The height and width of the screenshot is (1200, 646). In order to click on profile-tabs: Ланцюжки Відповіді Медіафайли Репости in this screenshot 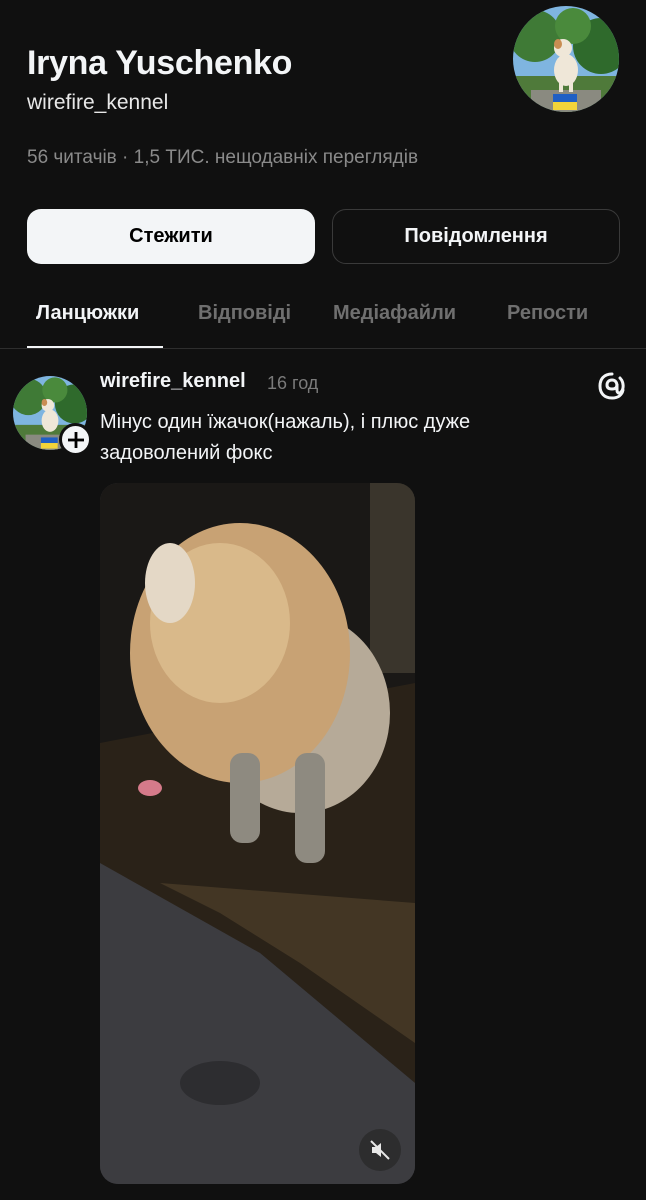, I will do `click(323, 319)`.